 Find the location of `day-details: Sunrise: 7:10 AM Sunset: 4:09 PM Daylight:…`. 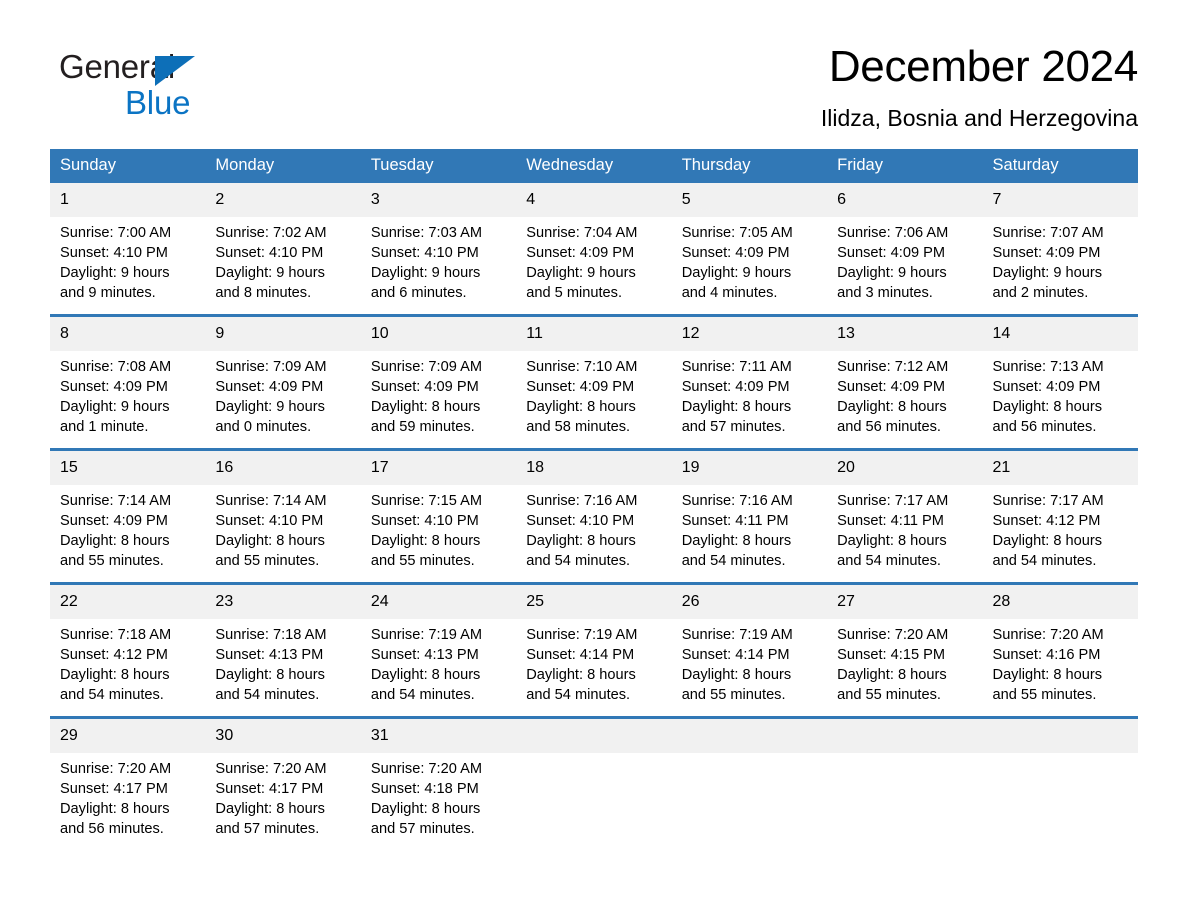

day-details: Sunrise: 7:10 AM Sunset: 4:09 PM Daylight:… is located at coordinates (593, 394).